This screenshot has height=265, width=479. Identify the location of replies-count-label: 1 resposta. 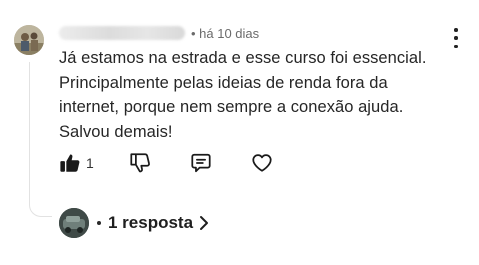
(151, 222).